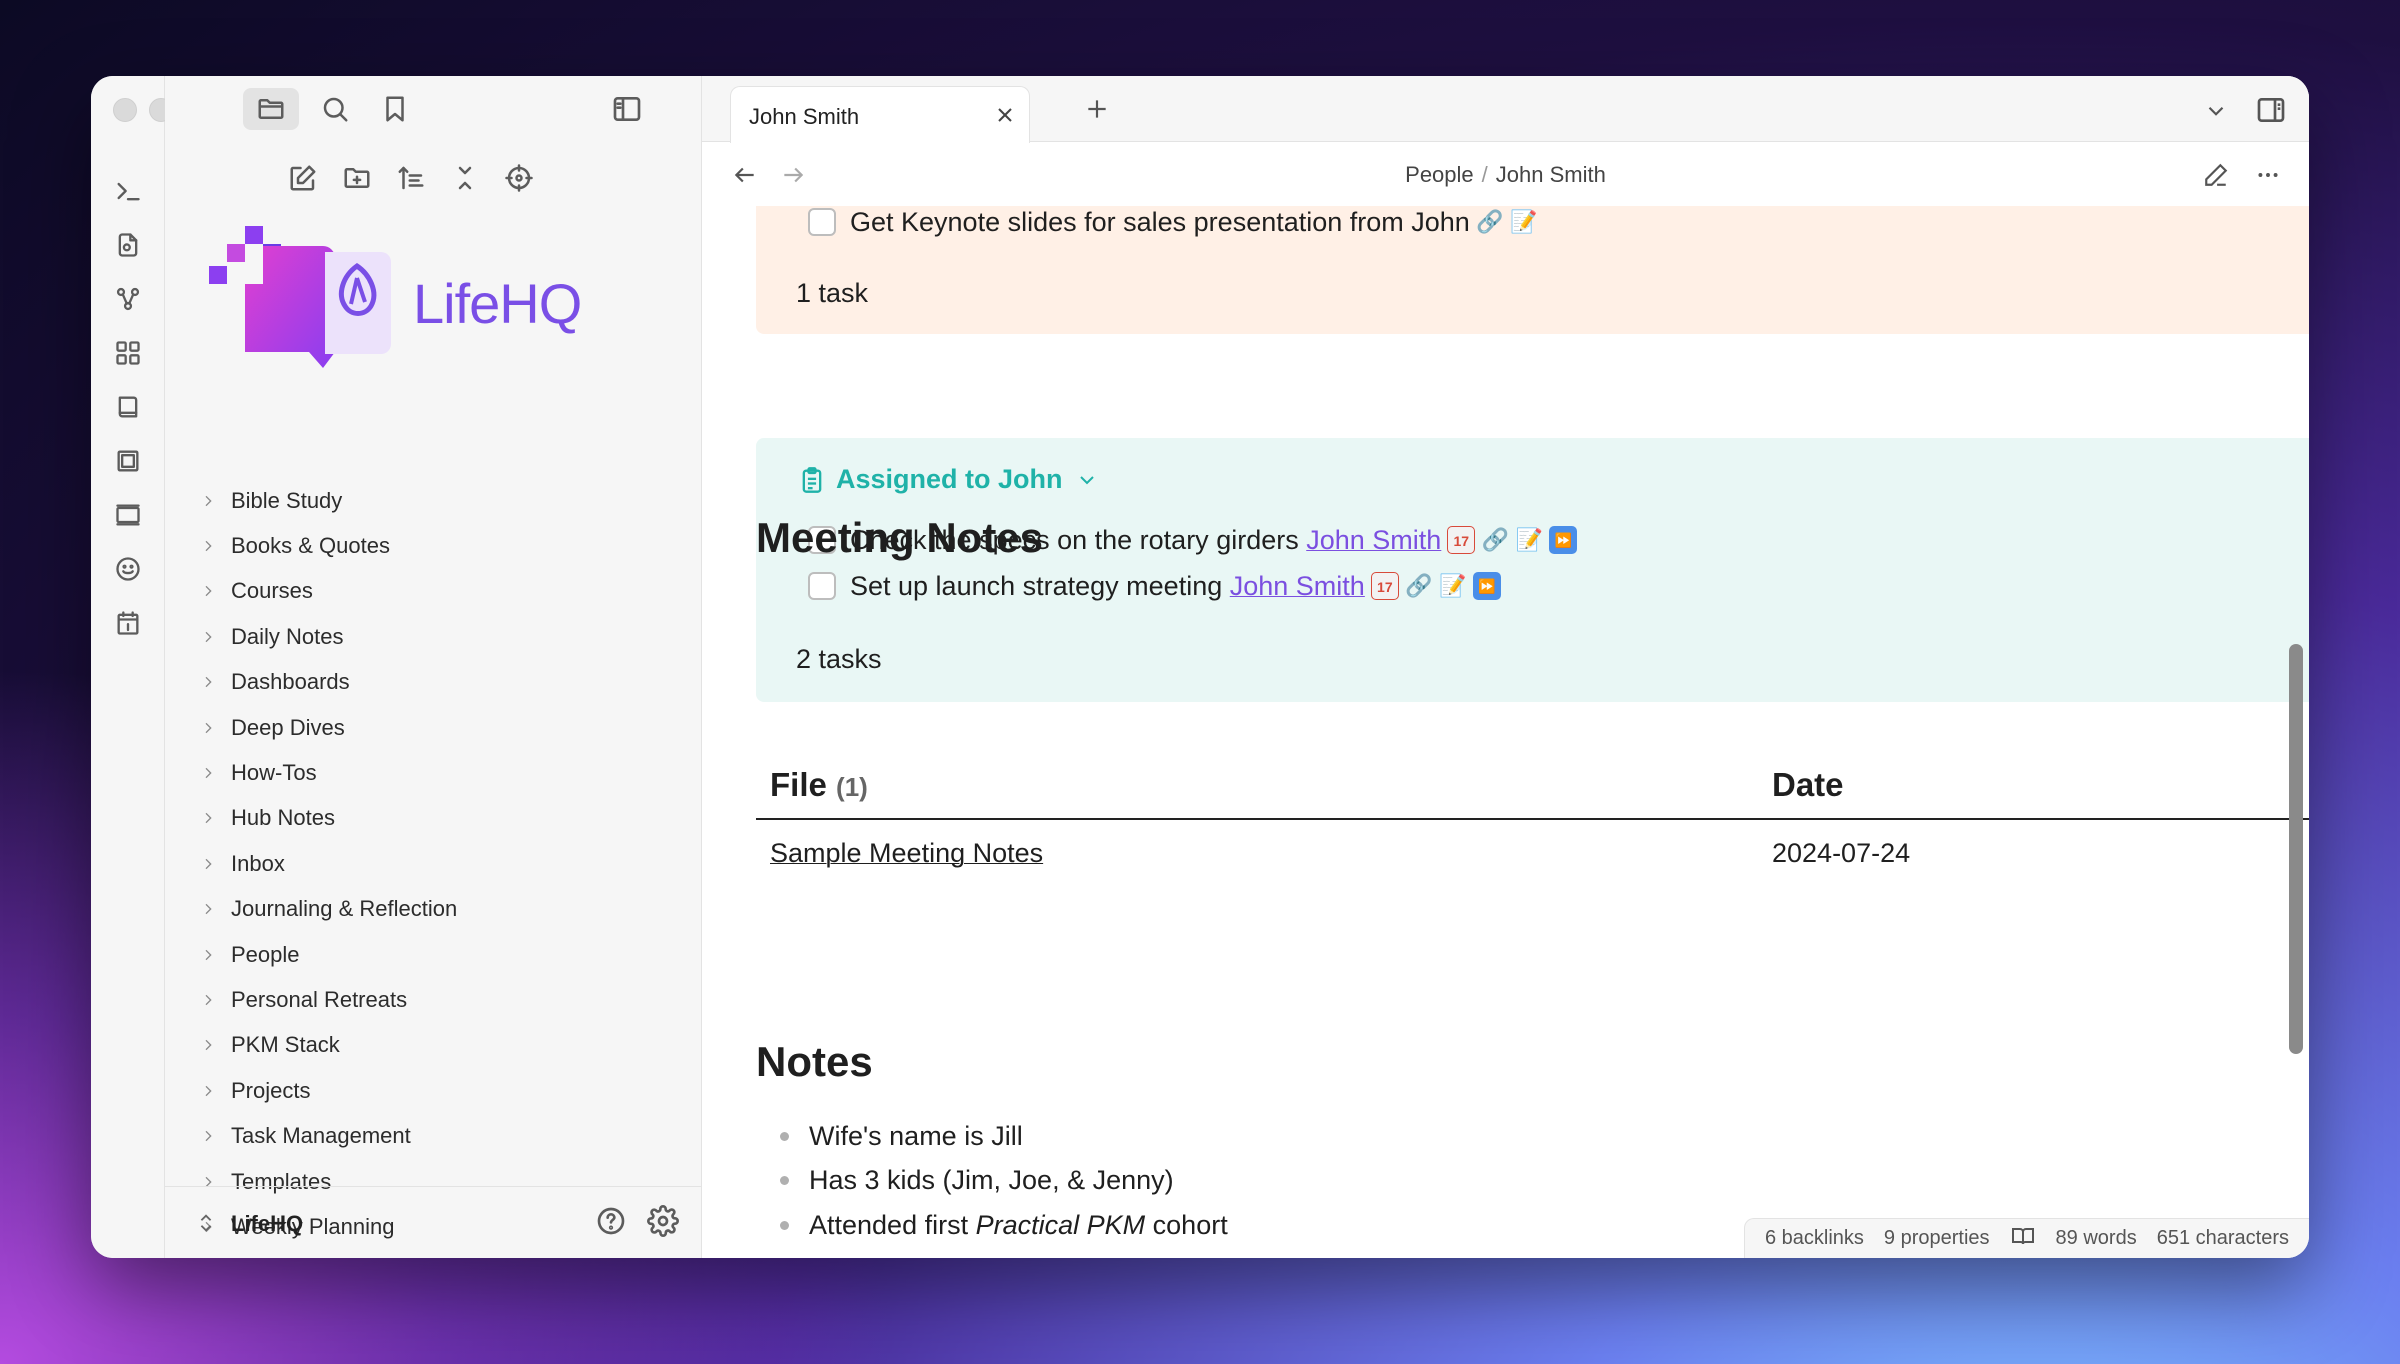  Describe the element at coordinates (839, 659) in the screenshot. I see `task-count: 2 tasks` at that location.